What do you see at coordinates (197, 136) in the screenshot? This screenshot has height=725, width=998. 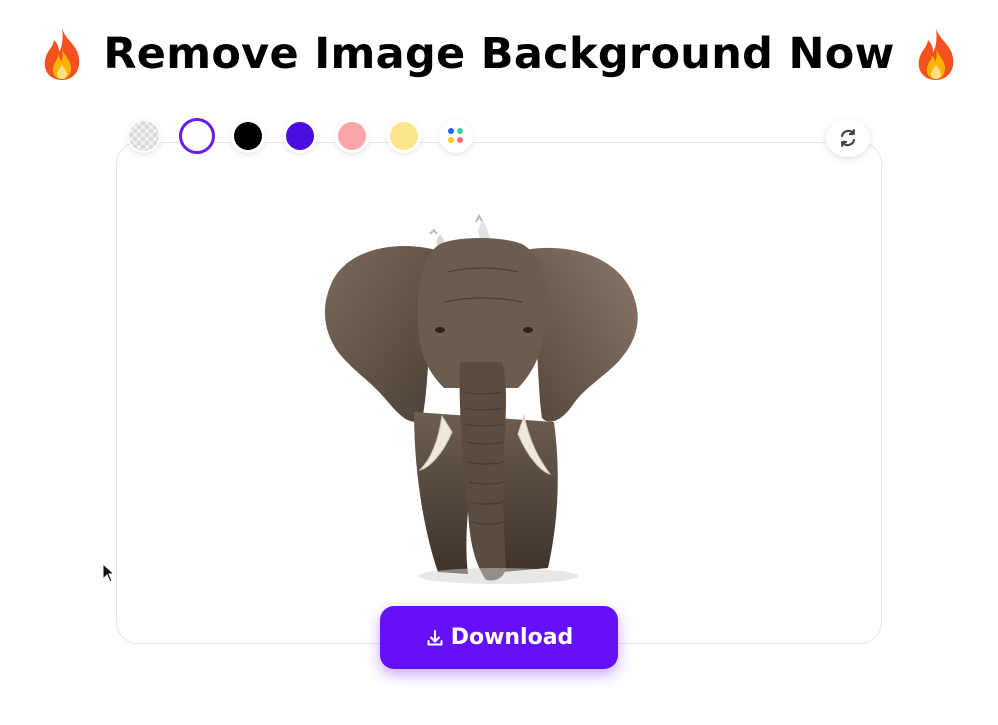 I see `swatch-white` at bounding box center [197, 136].